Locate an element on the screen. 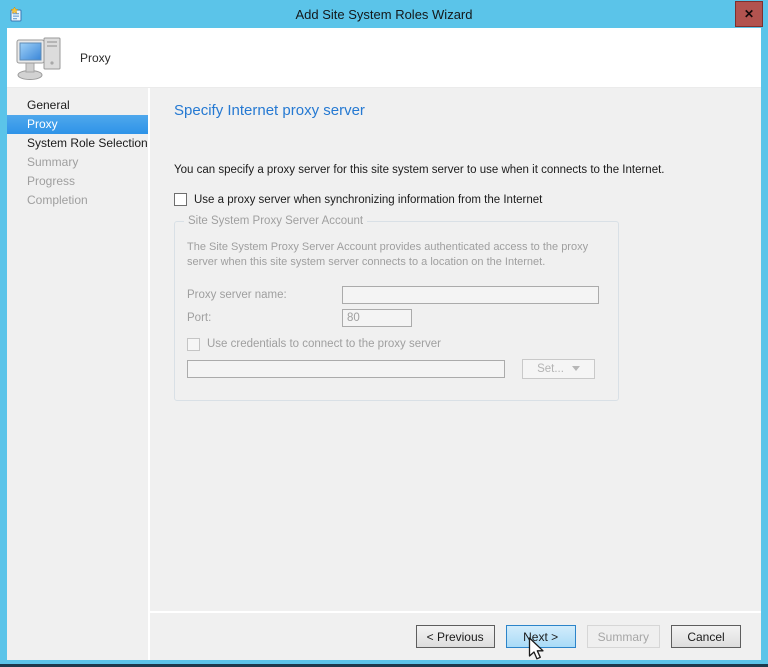 This screenshot has height=667, width=768. port-input is located at coordinates (377, 317).